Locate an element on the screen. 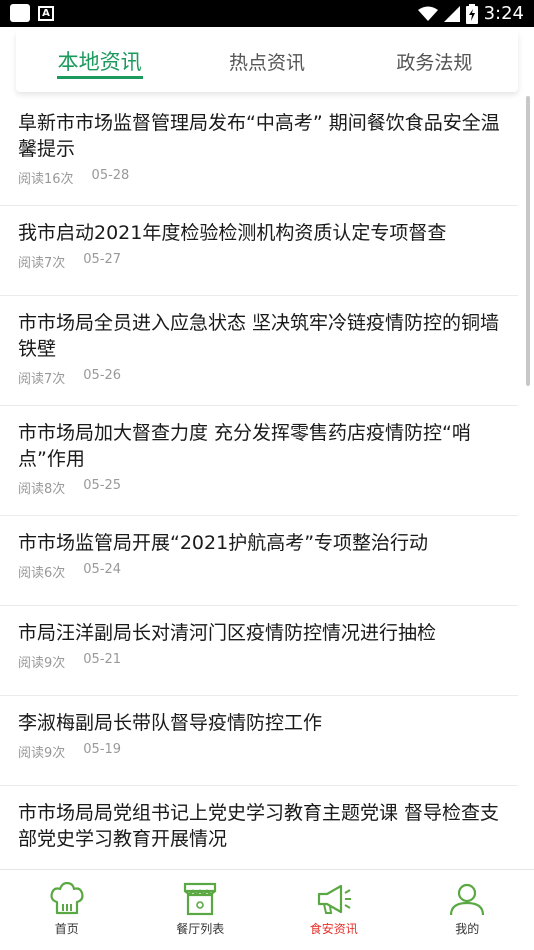  bottom-navigation: 首页 餐厅列表 食安资讯 我的 is located at coordinates (267, 909).